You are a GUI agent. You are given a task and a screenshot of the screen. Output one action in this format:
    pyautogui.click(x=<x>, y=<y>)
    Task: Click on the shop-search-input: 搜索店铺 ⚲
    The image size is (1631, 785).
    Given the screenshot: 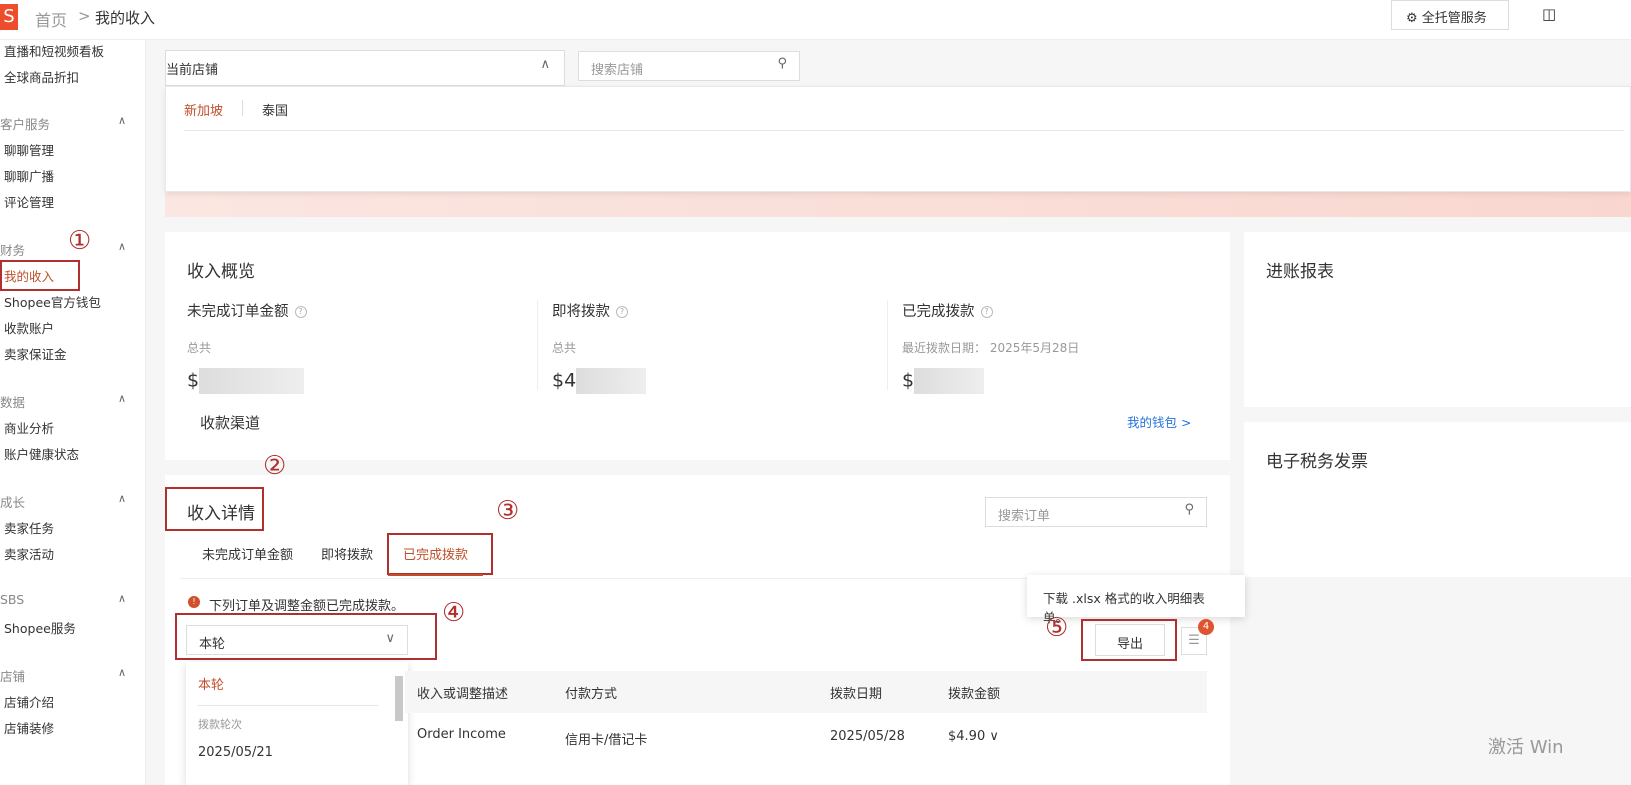 What is the action you would take?
    pyautogui.click(x=689, y=66)
    